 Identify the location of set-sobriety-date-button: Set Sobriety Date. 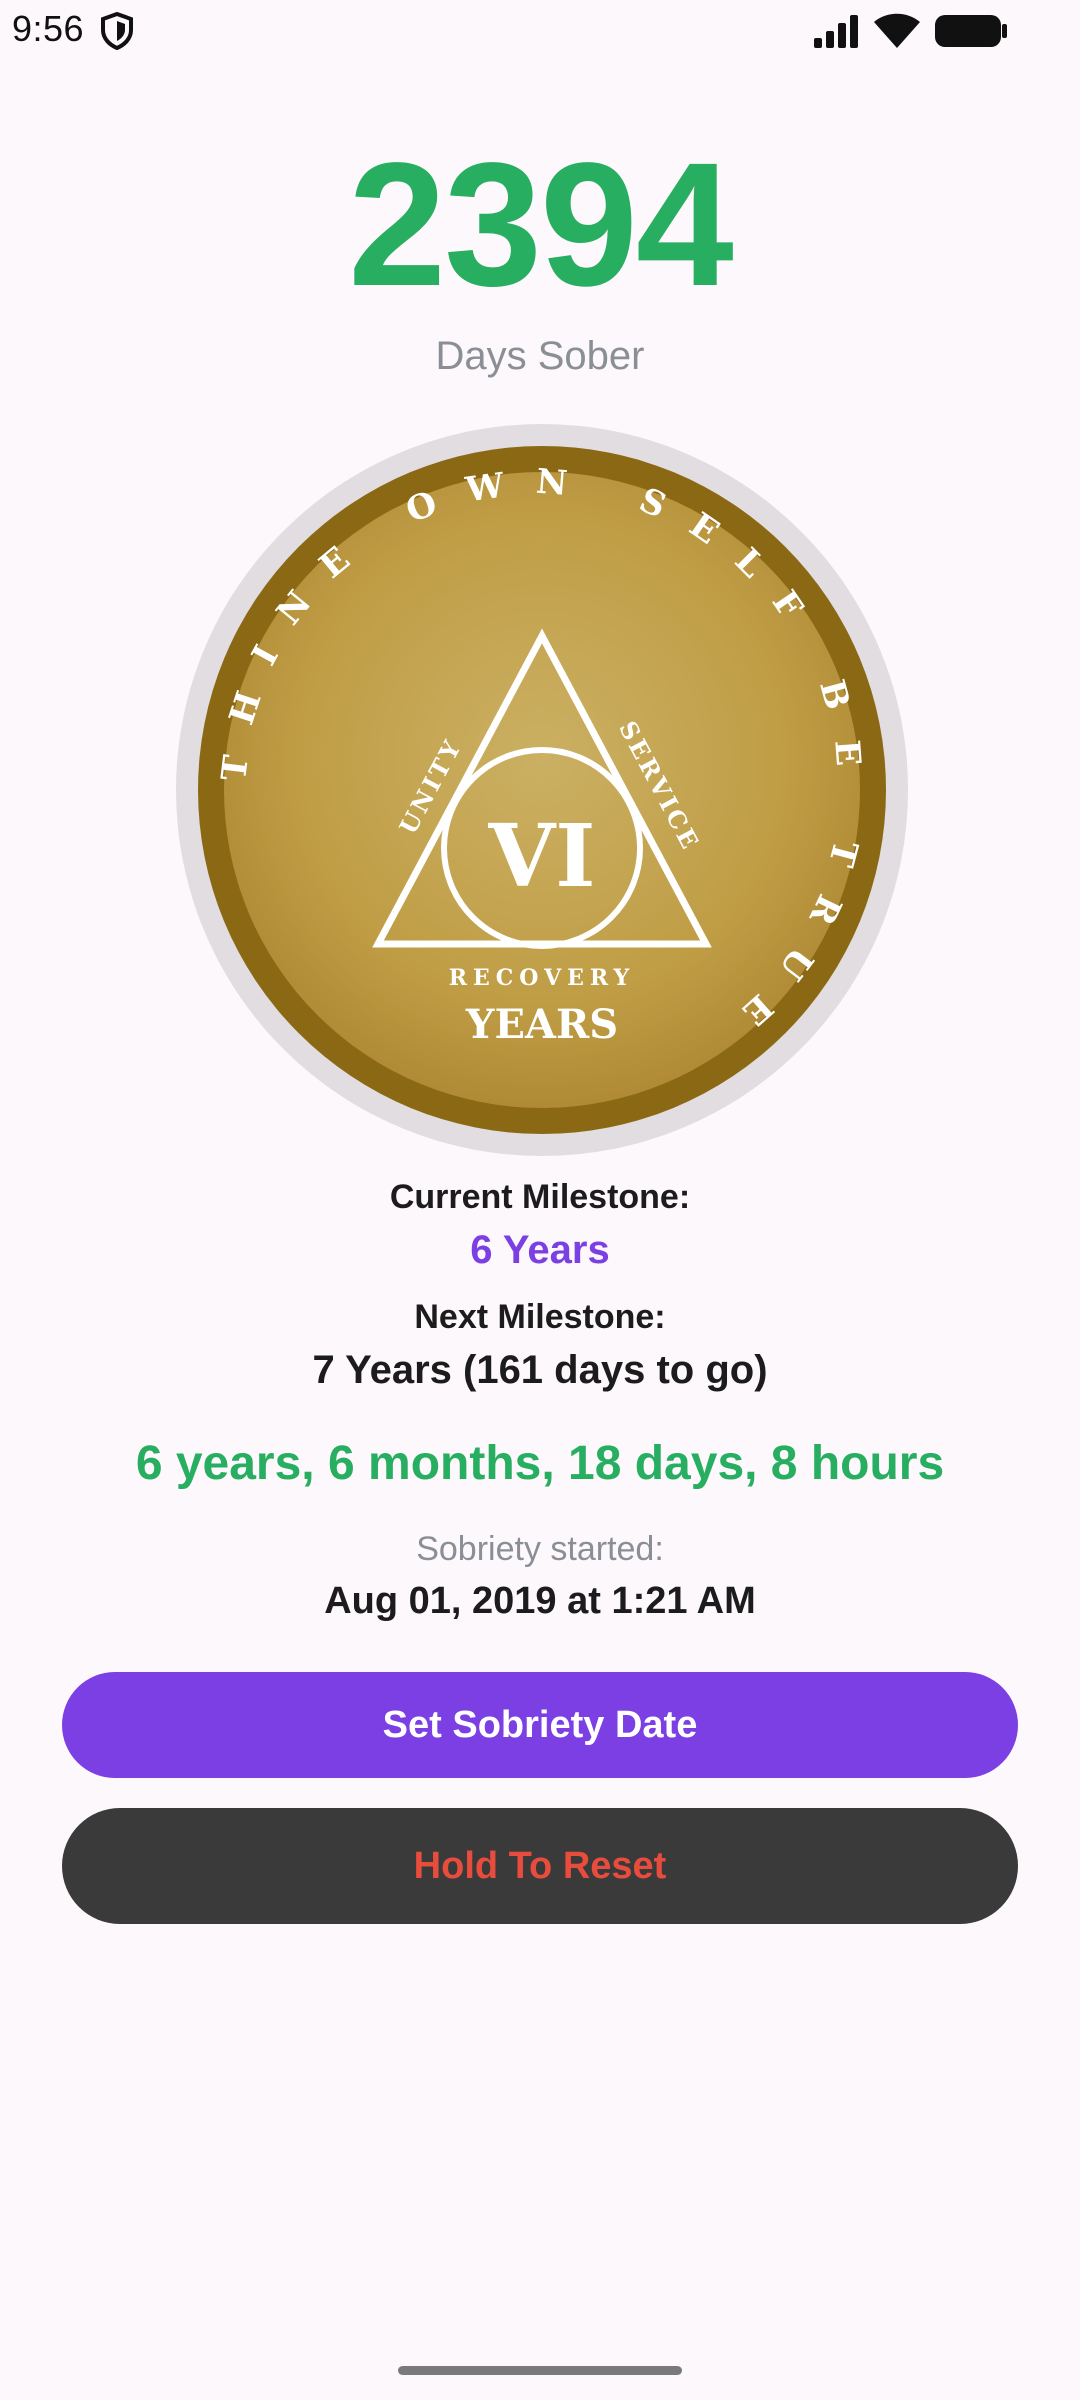
(540, 1725).